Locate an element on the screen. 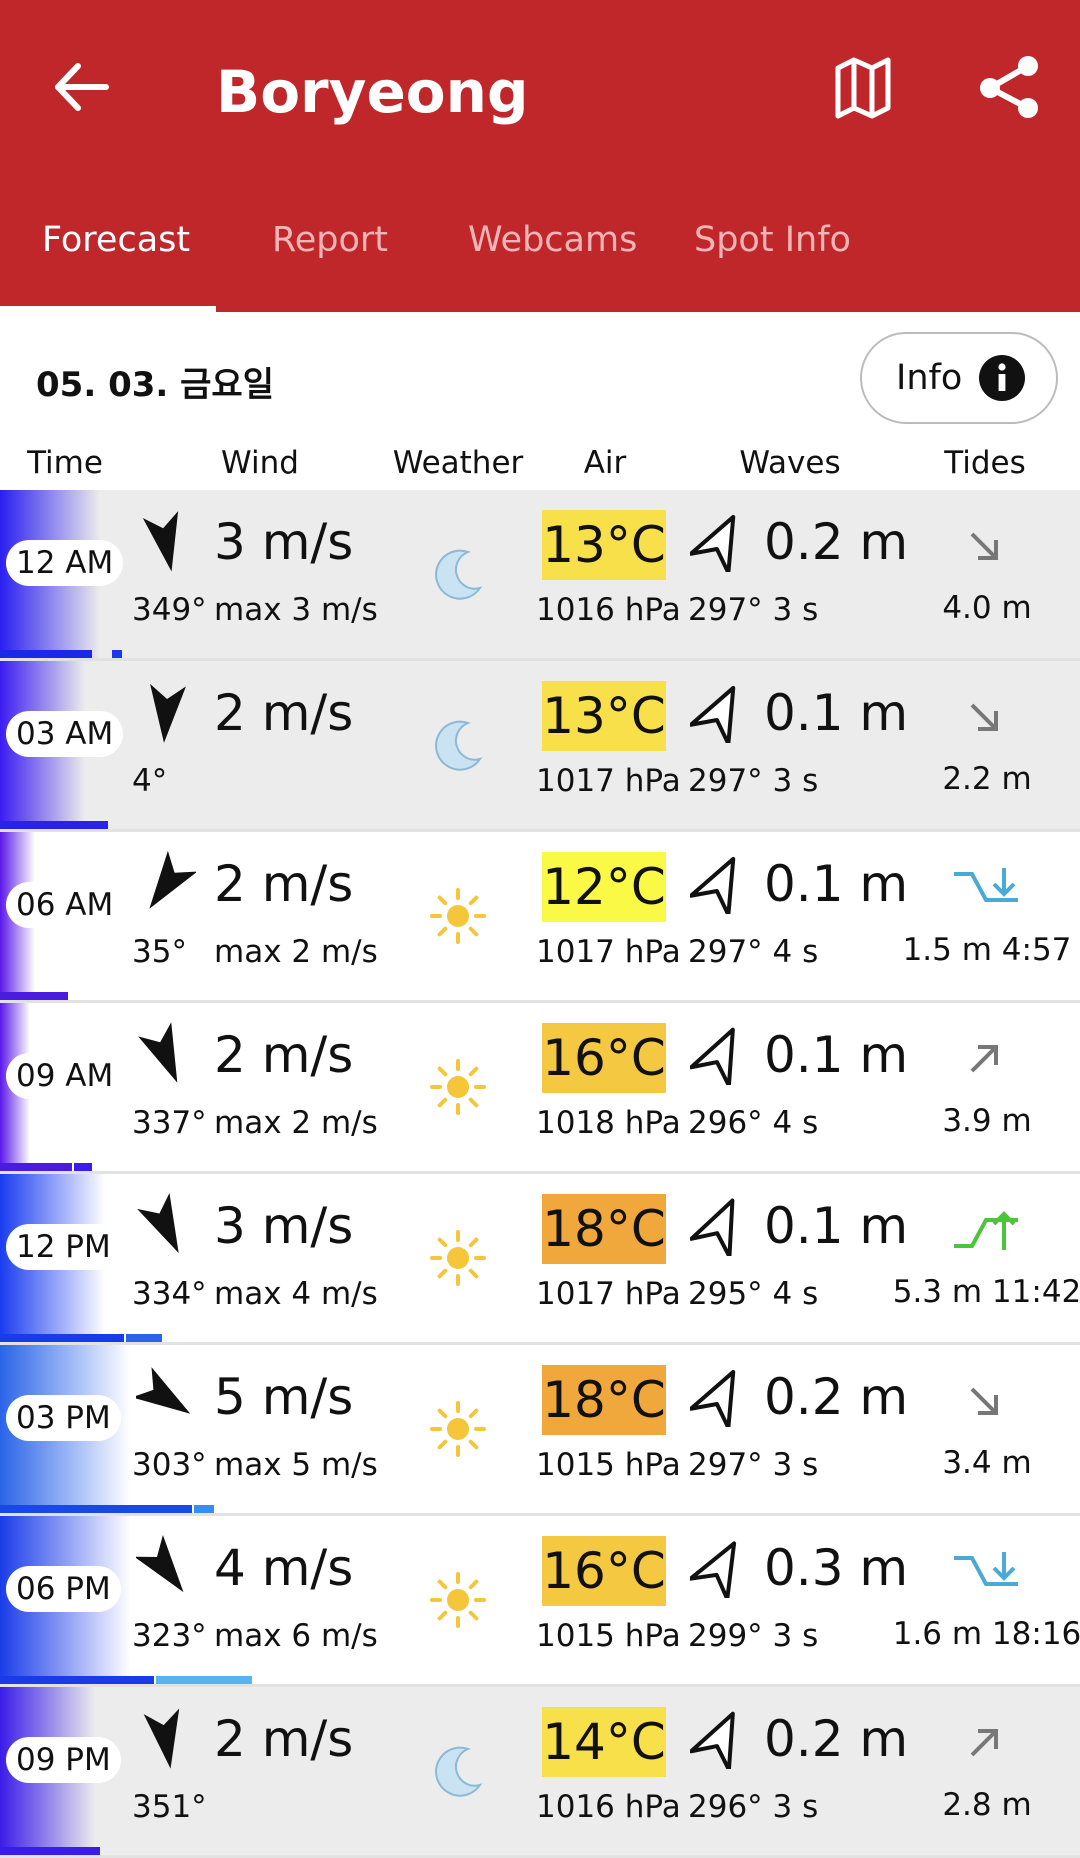  wave-direction-period: 295° 4 s is located at coordinates (753, 1294).